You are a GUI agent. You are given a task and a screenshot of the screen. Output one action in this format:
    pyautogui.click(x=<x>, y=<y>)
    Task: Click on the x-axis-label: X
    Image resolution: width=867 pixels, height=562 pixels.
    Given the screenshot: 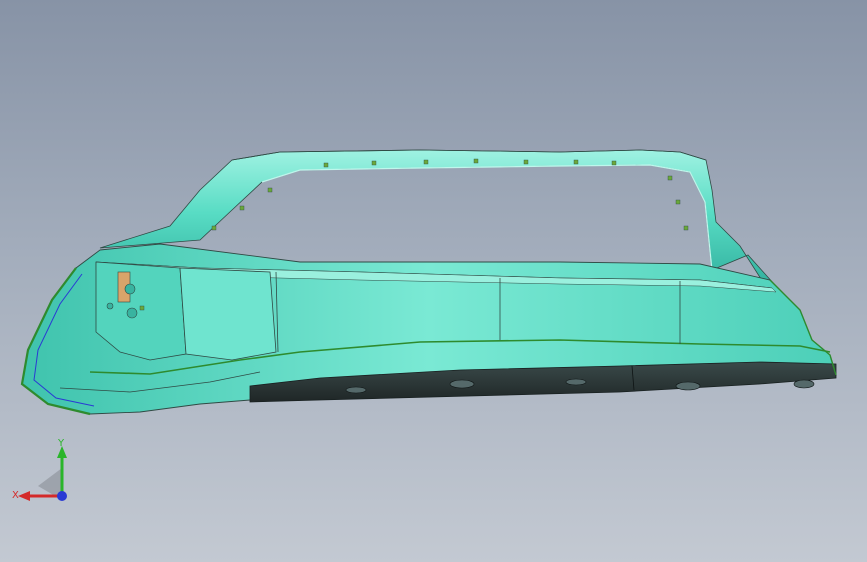 What is the action you would take?
    pyautogui.click(x=15, y=495)
    